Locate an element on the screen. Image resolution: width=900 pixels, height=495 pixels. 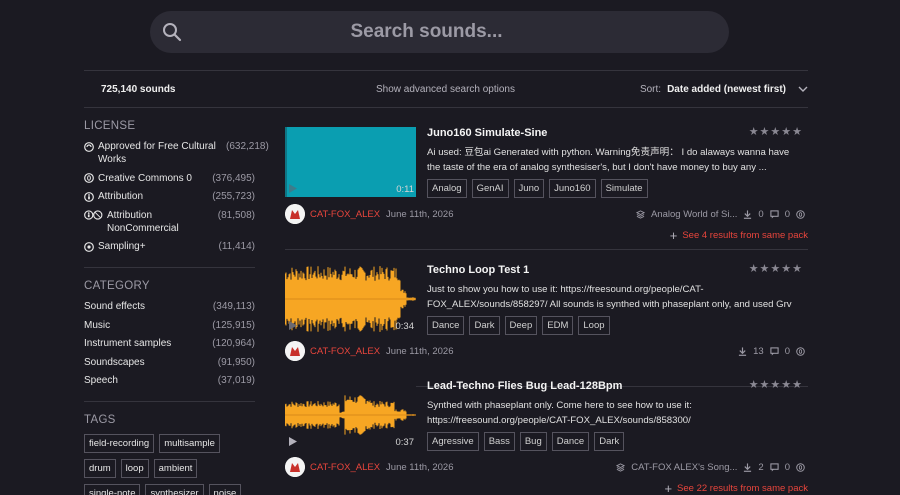
download-count: 0 is located at coordinates (761, 214).